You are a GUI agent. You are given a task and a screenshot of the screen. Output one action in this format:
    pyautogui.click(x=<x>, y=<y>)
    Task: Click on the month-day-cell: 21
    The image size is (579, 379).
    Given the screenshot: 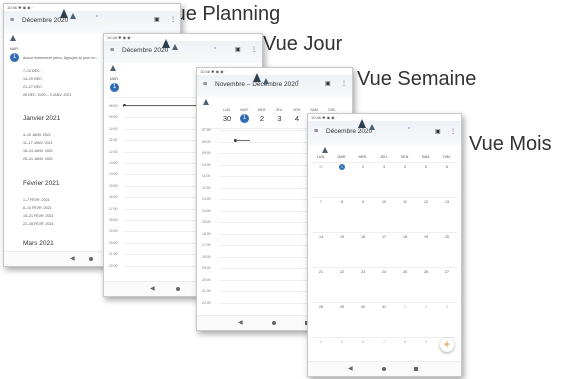 What is the action you would take?
    pyautogui.click(x=321, y=272)
    